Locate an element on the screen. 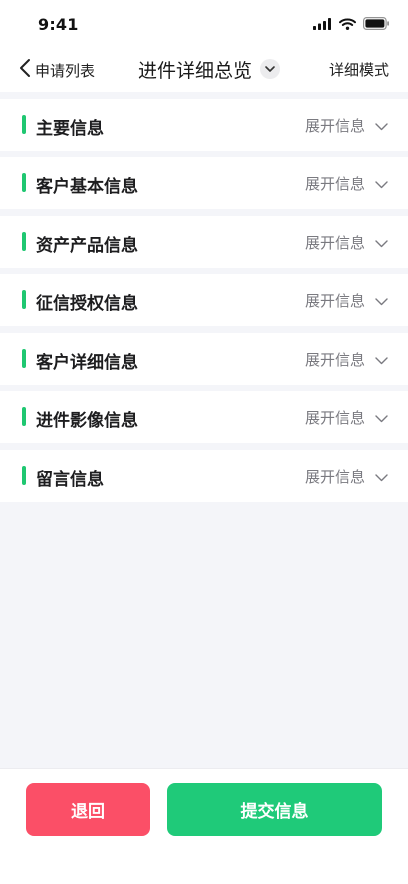 The image size is (408, 884). chevron-left-icon is located at coordinates (25, 70).